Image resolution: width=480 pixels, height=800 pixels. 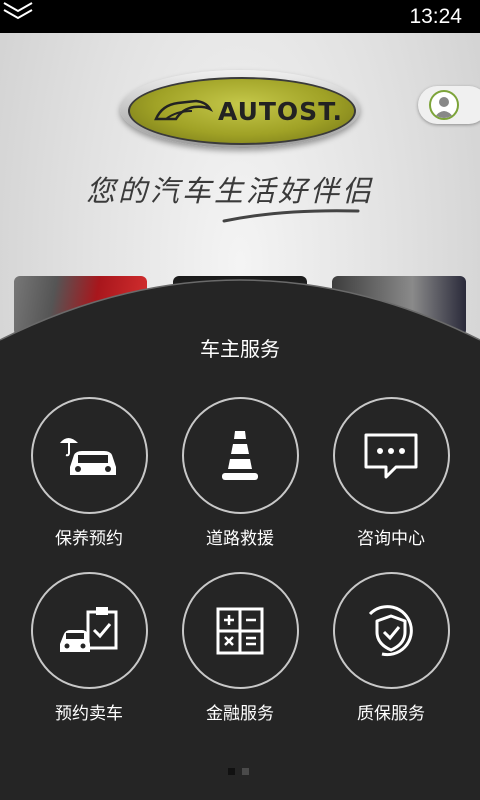 What do you see at coordinates (184, 110) in the screenshot?
I see `logo-car-icon` at bounding box center [184, 110].